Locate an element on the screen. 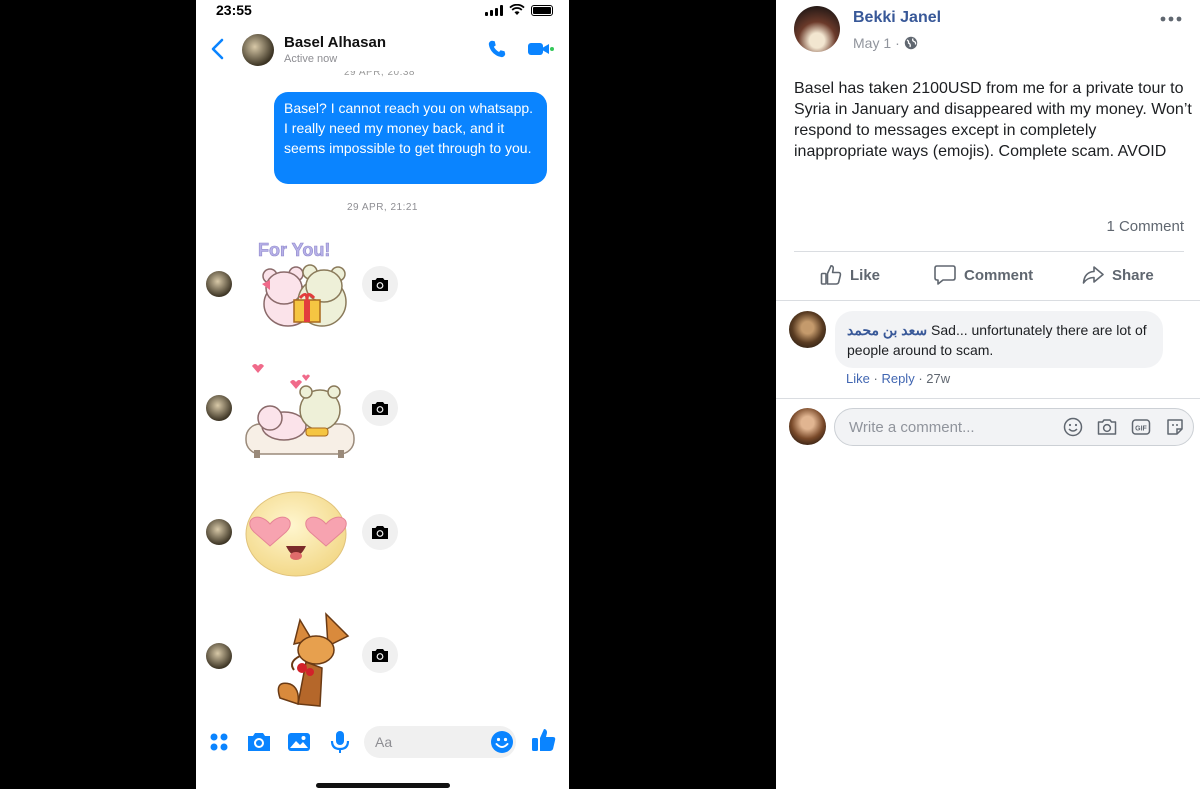 The width and height of the screenshot is (1200, 789). comment-reply-link: Reply is located at coordinates (897, 378).